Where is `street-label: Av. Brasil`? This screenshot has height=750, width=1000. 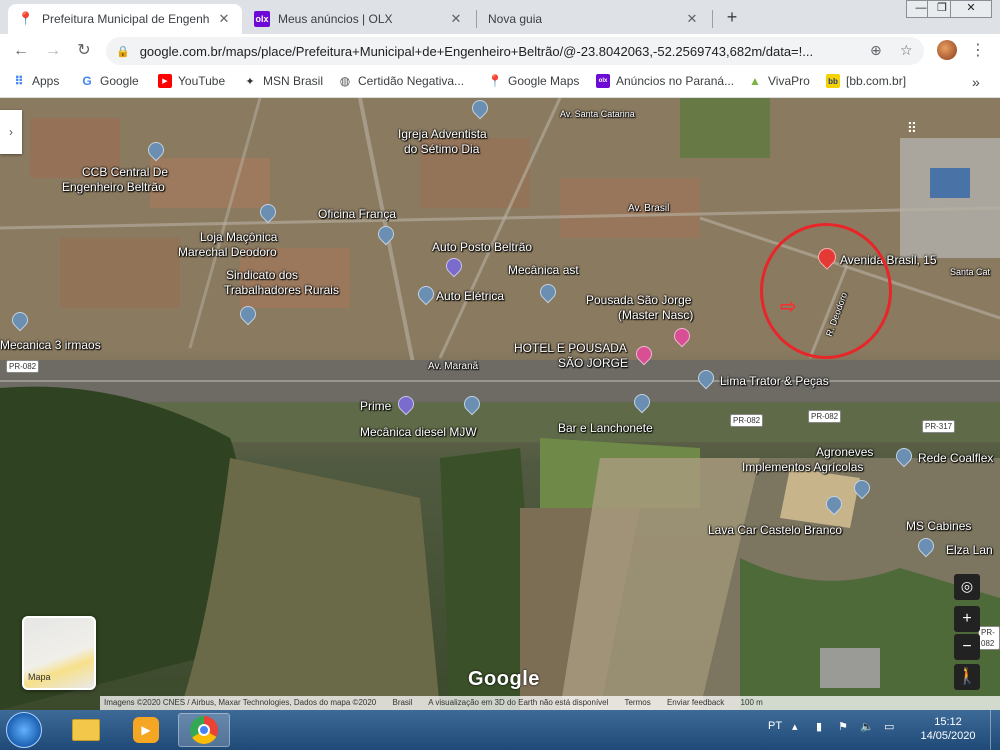 street-label: Av. Brasil is located at coordinates (649, 208).